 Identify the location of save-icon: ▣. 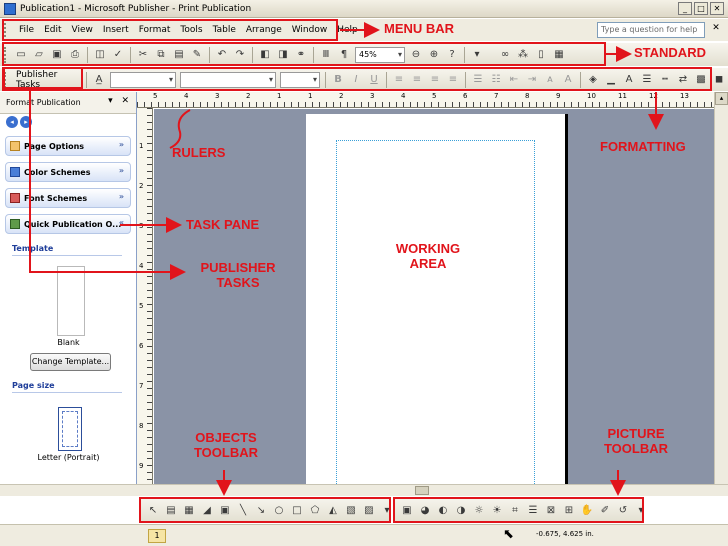
(57, 55).